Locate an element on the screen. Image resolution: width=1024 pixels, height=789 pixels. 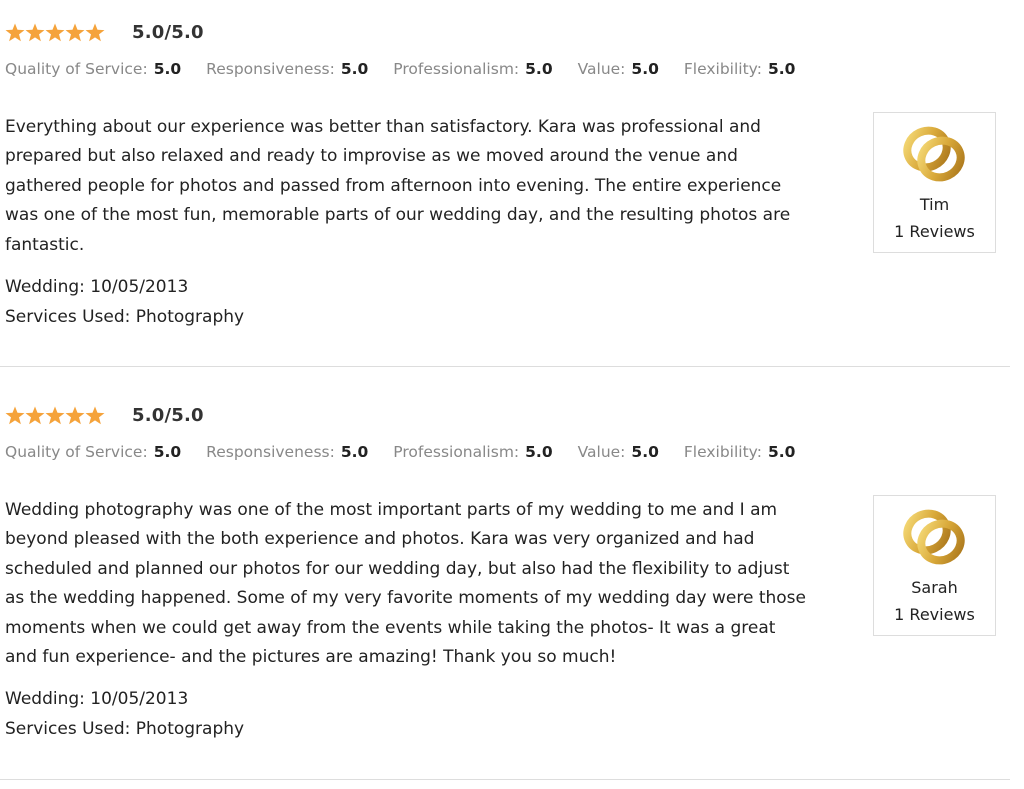
reviewer-card: Tim 1 Reviews is located at coordinates (934, 182).